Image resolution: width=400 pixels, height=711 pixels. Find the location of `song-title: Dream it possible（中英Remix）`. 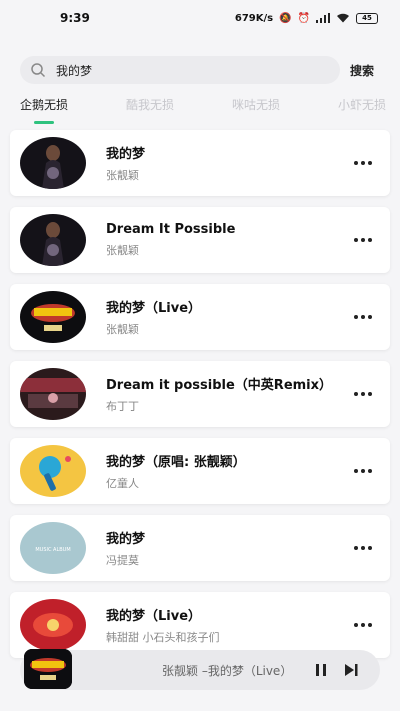

song-title: Dream it possible（中英Remix） is located at coordinates (219, 385).